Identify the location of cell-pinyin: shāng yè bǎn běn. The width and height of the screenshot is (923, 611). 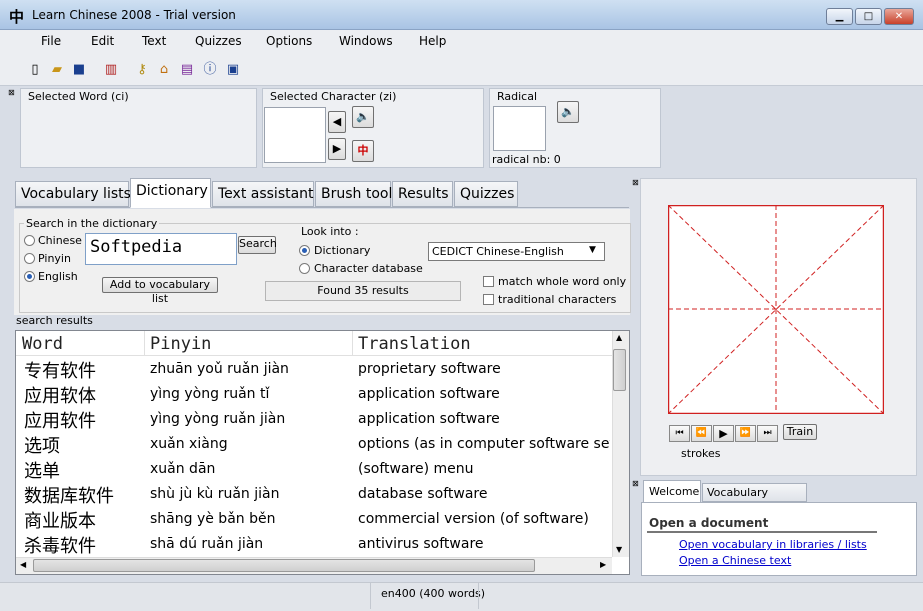
(213, 519).